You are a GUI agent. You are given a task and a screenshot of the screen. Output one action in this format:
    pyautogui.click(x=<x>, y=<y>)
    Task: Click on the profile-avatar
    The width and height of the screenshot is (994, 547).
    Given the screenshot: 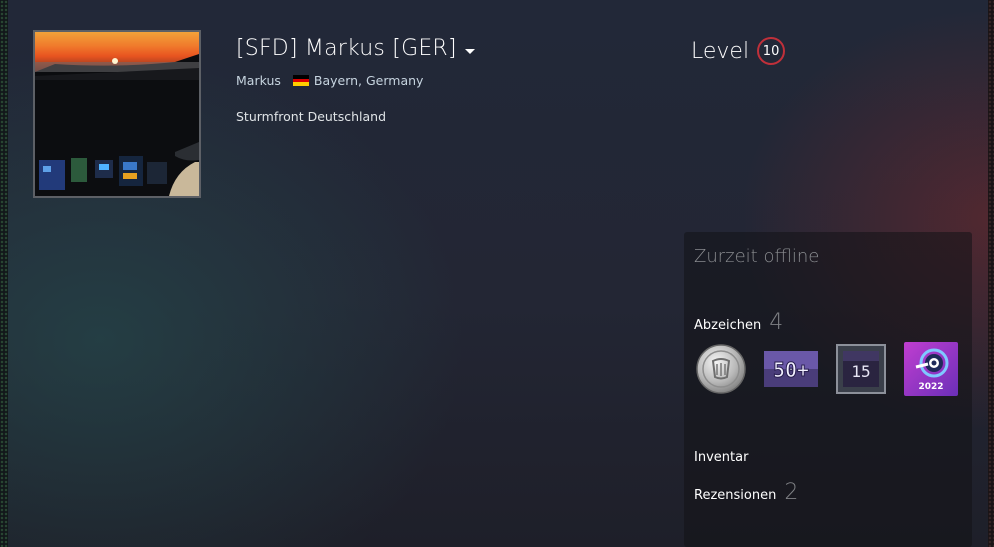 What is the action you would take?
    pyautogui.click(x=117, y=114)
    